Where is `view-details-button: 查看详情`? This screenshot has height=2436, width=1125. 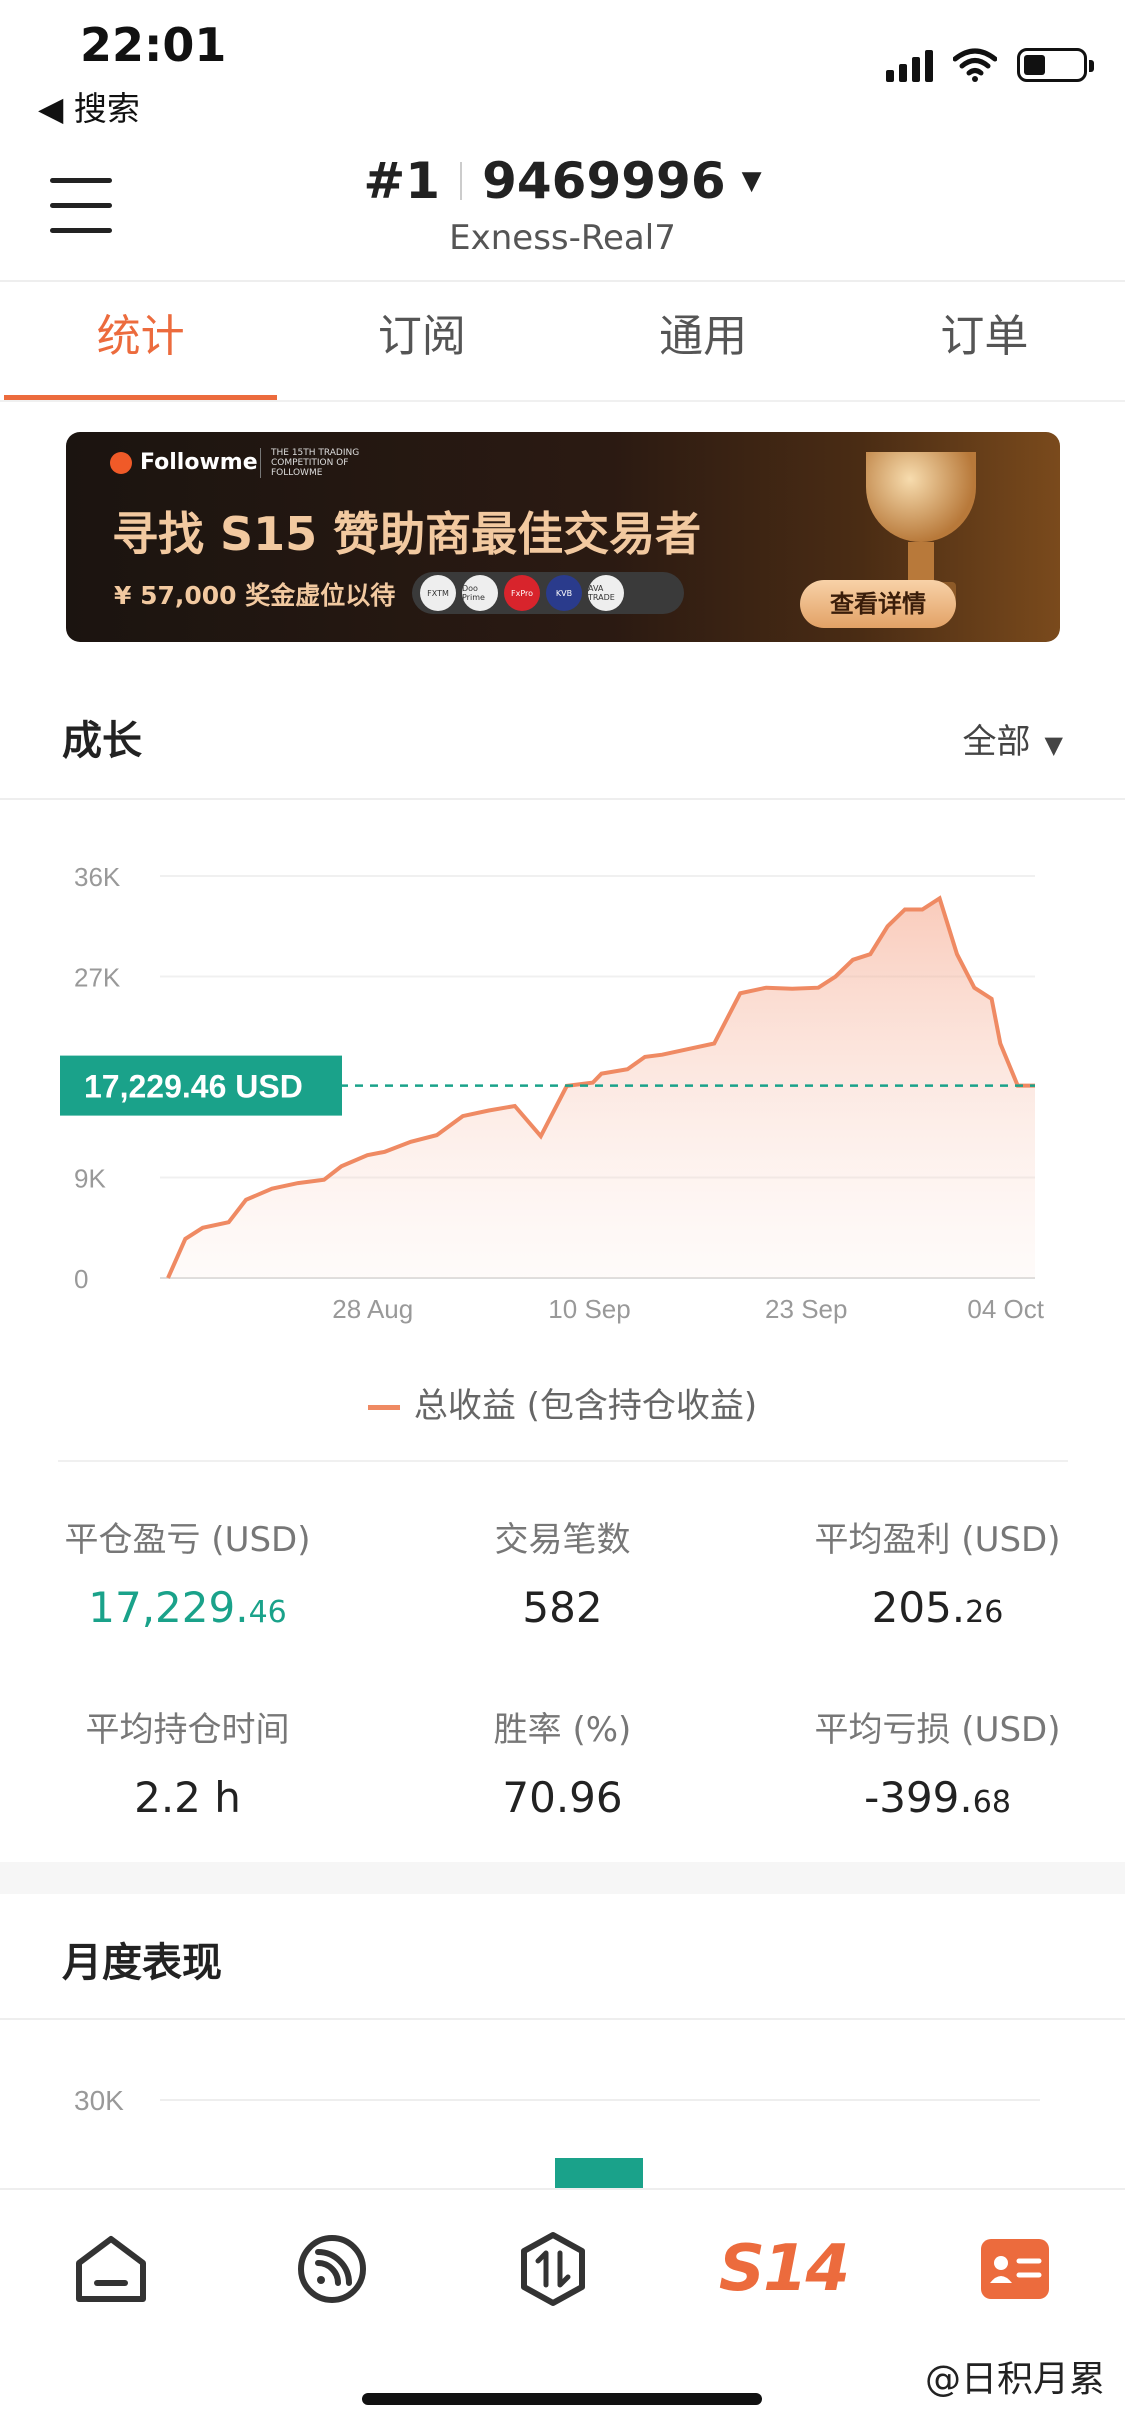
view-details-button: 查看详情 is located at coordinates (878, 604).